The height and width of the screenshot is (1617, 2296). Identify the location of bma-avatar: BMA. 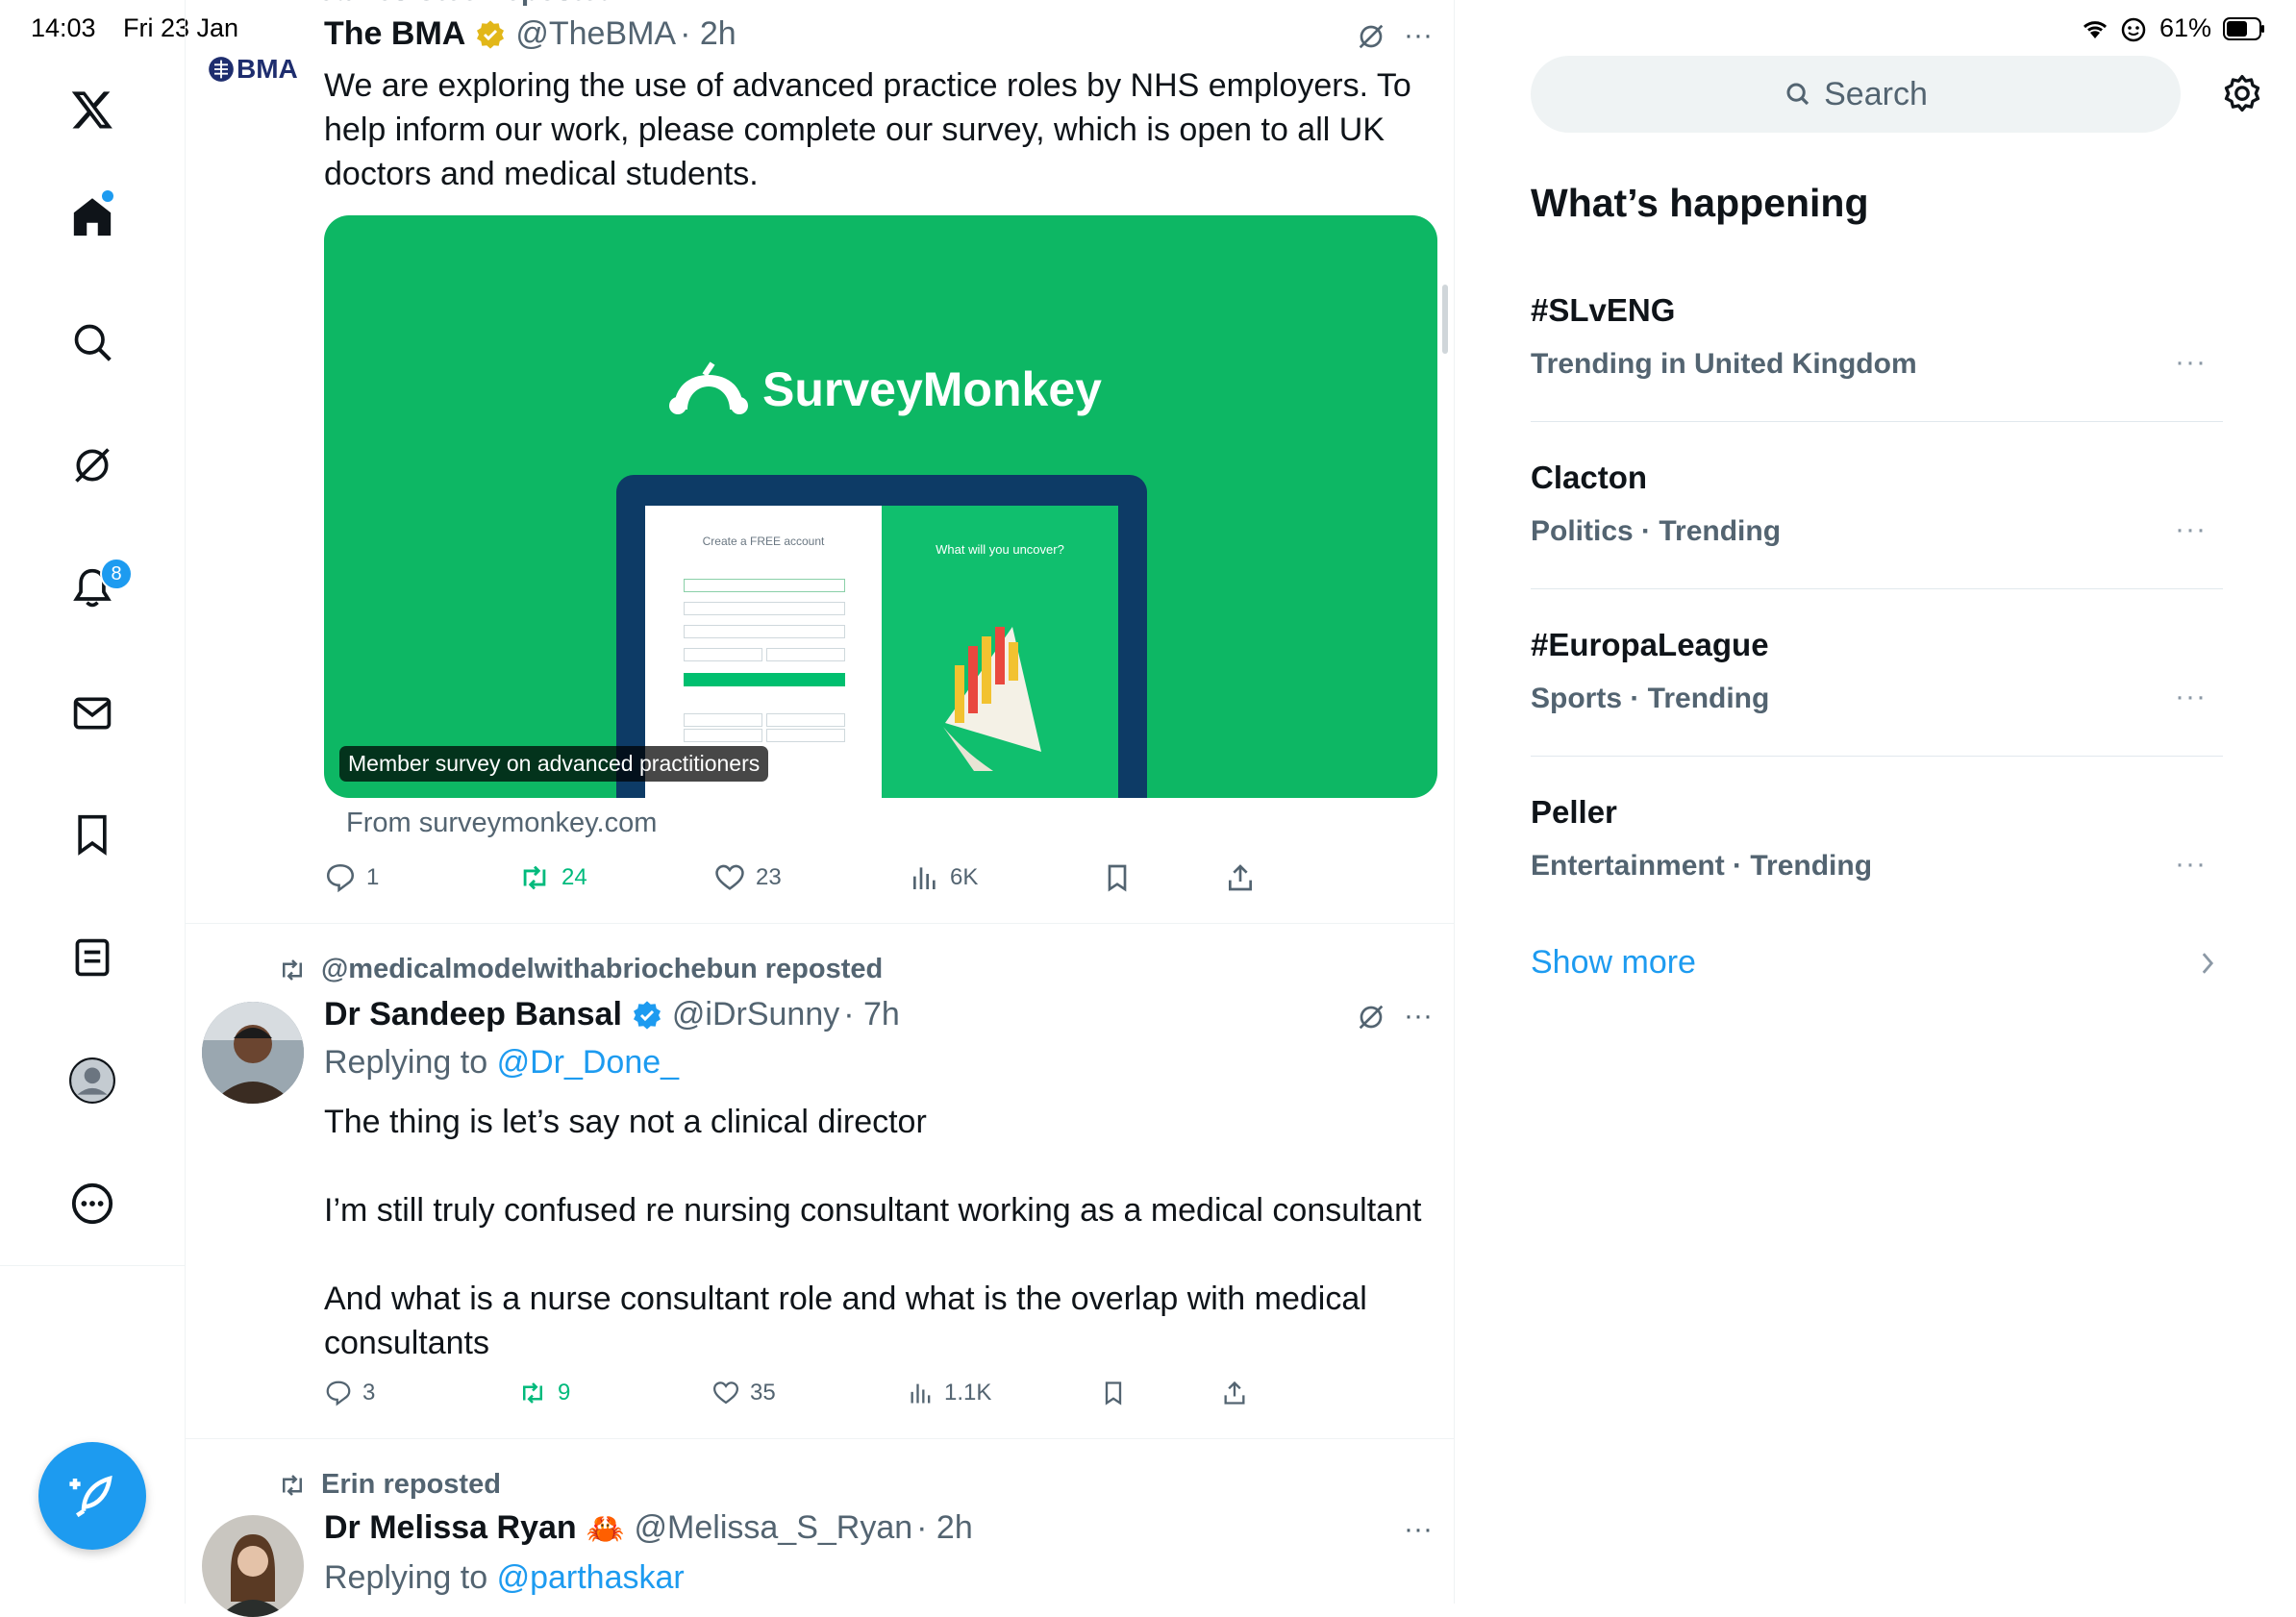
(253, 69).